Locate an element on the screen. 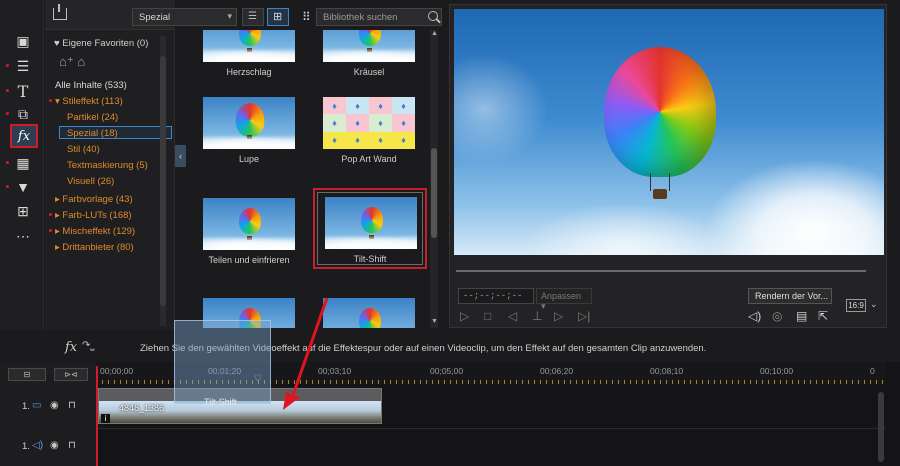 The width and height of the screenshot is (900, 466). effect-trim-icon: ↷⎵ is located at coordinates (88, 345).